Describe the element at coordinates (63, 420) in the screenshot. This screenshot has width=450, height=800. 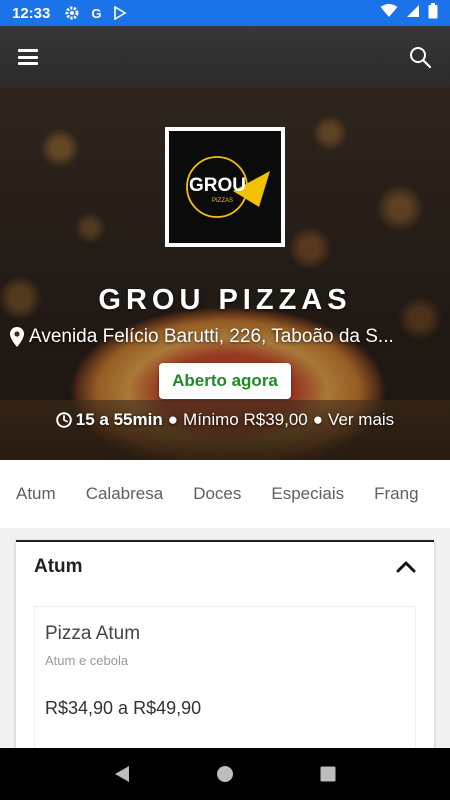
I see `clock-icon` at that location.